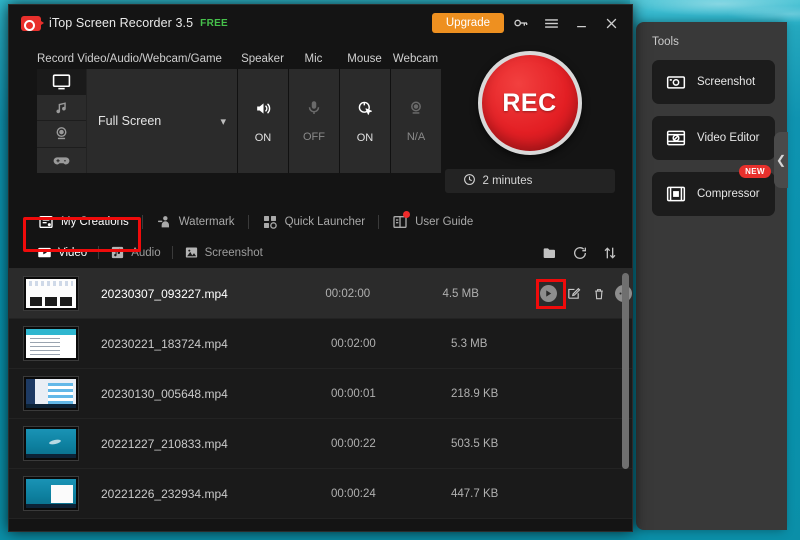  I want to click on device-state: ON, so click(263, 137).